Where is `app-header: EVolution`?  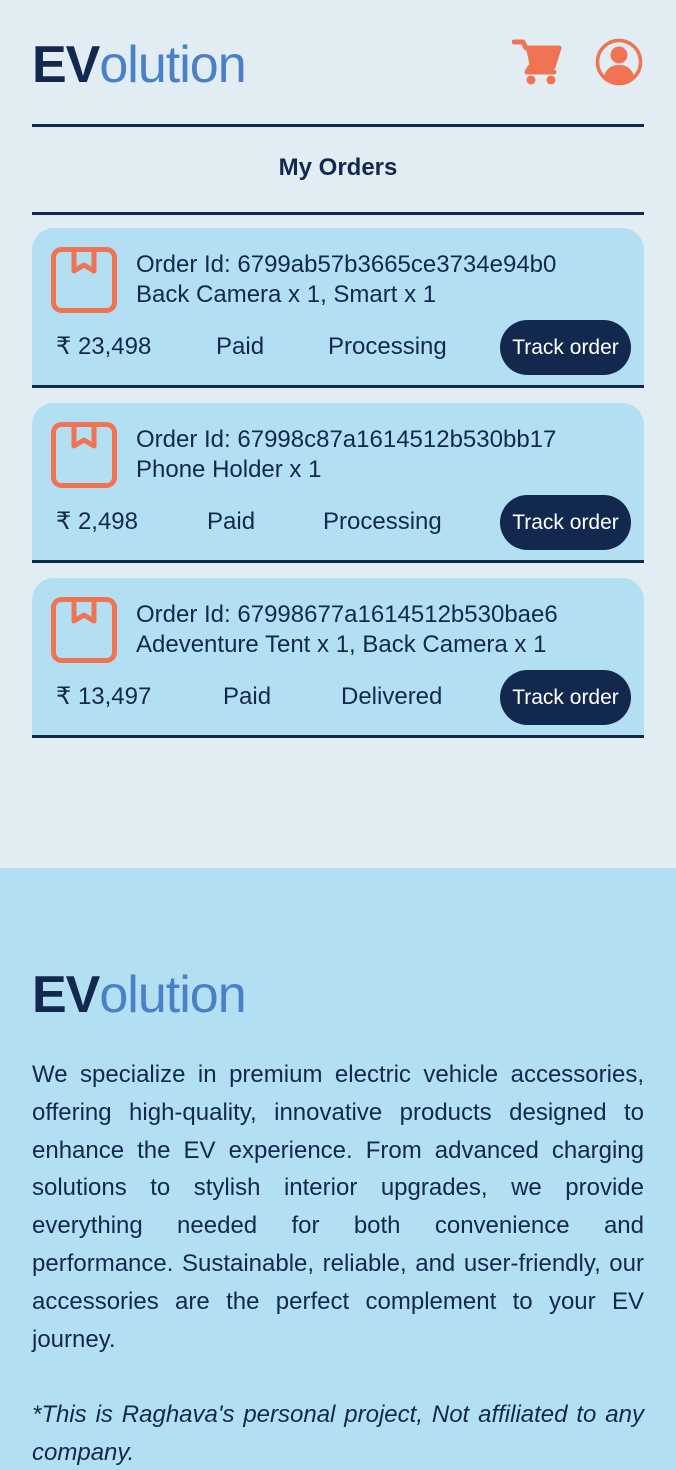
app-header: EVolution is located at coordinates (338, 62).